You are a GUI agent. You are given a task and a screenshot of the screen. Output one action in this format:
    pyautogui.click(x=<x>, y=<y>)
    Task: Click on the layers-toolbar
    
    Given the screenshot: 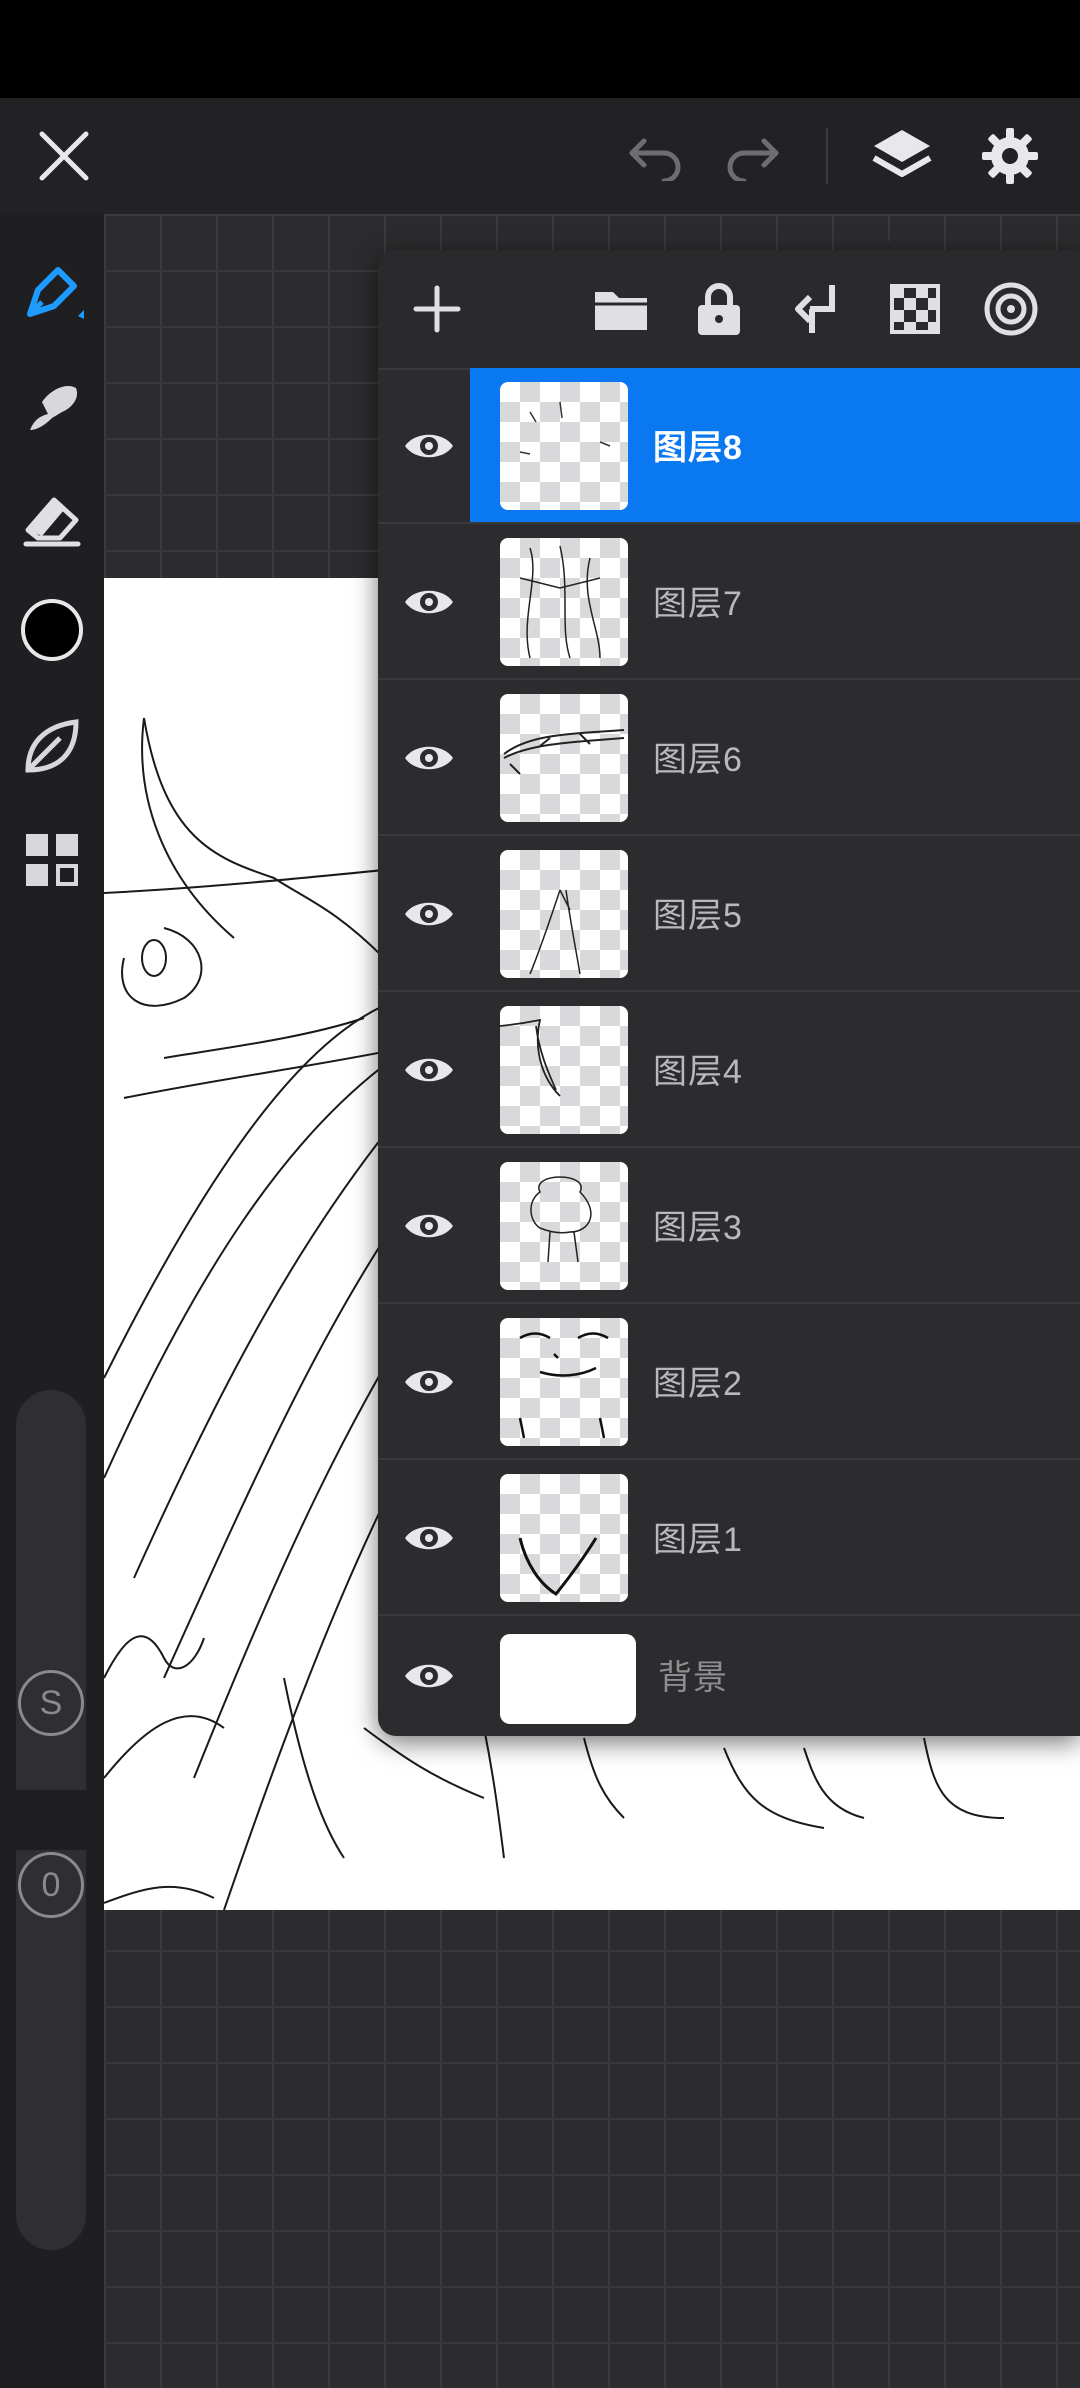 What is the action you would take?
    pyautogui.click(x=729, y=310)
    